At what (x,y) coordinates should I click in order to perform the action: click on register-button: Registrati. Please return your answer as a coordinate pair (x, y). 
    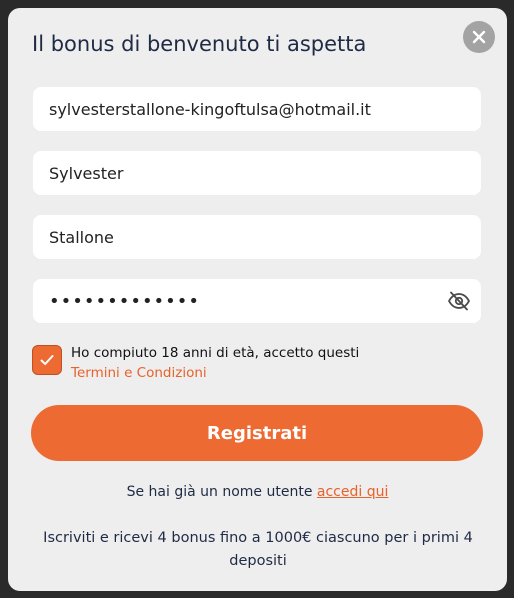
    Looking at the image, I should click on (257, 433).